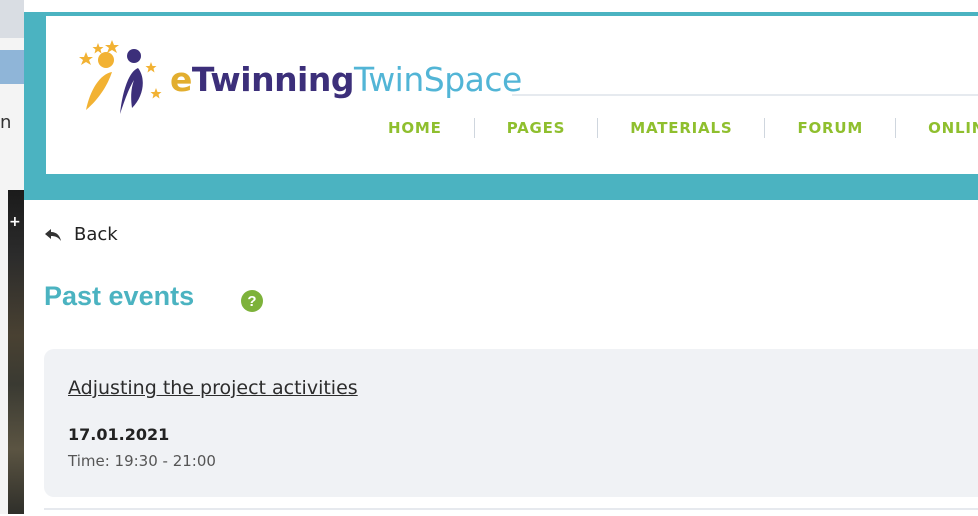  I want to click on nav-materials: MATERIALS, so click(681, 128).